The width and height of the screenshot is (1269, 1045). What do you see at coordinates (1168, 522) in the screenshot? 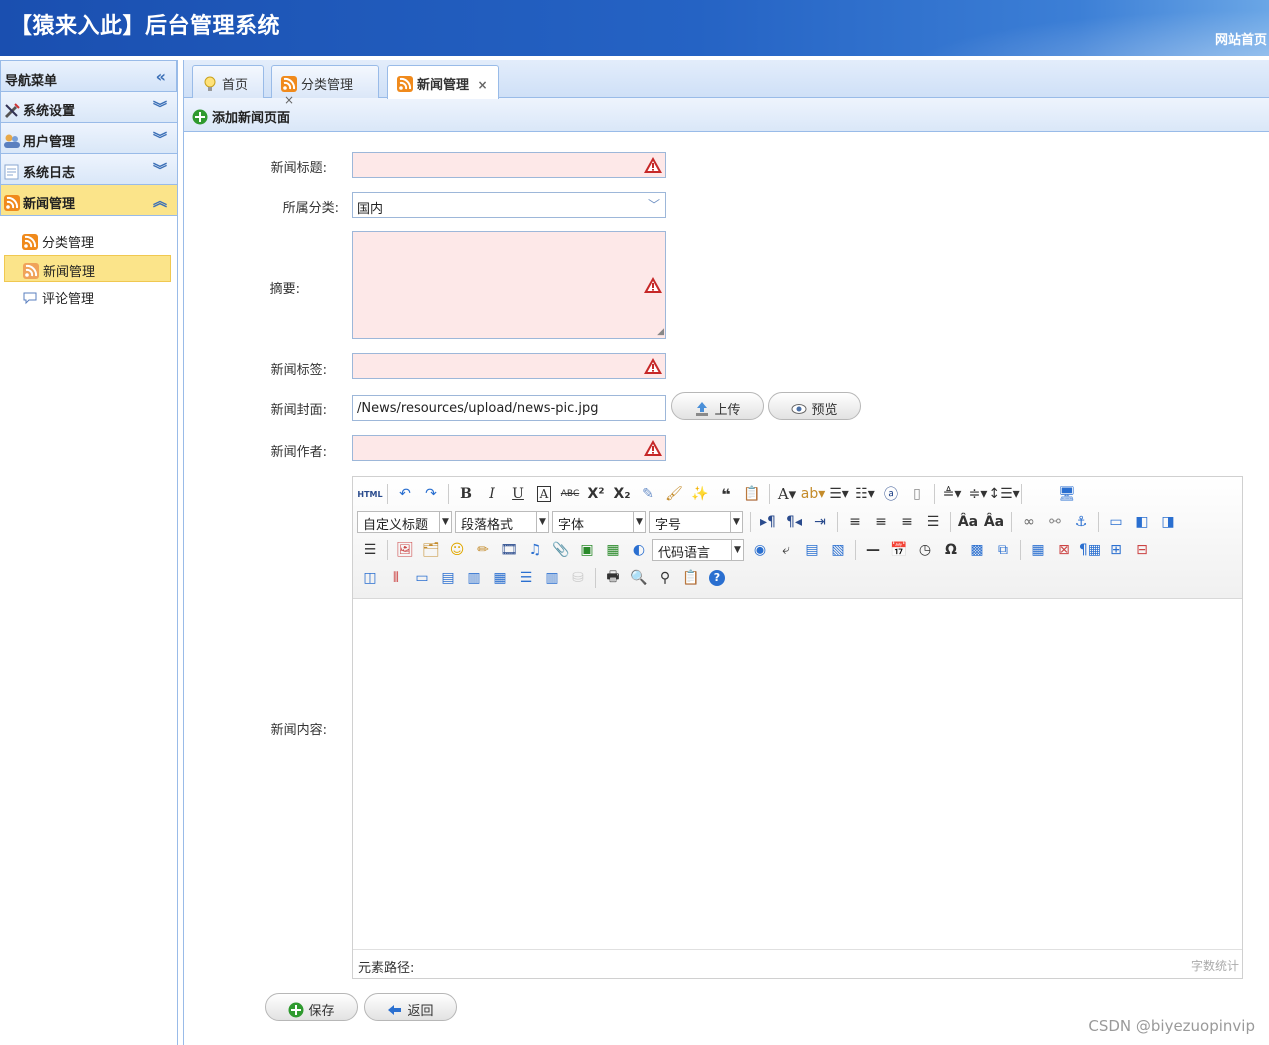
I see `image-right-icon: ◨` at bounding box center [1168, 522].